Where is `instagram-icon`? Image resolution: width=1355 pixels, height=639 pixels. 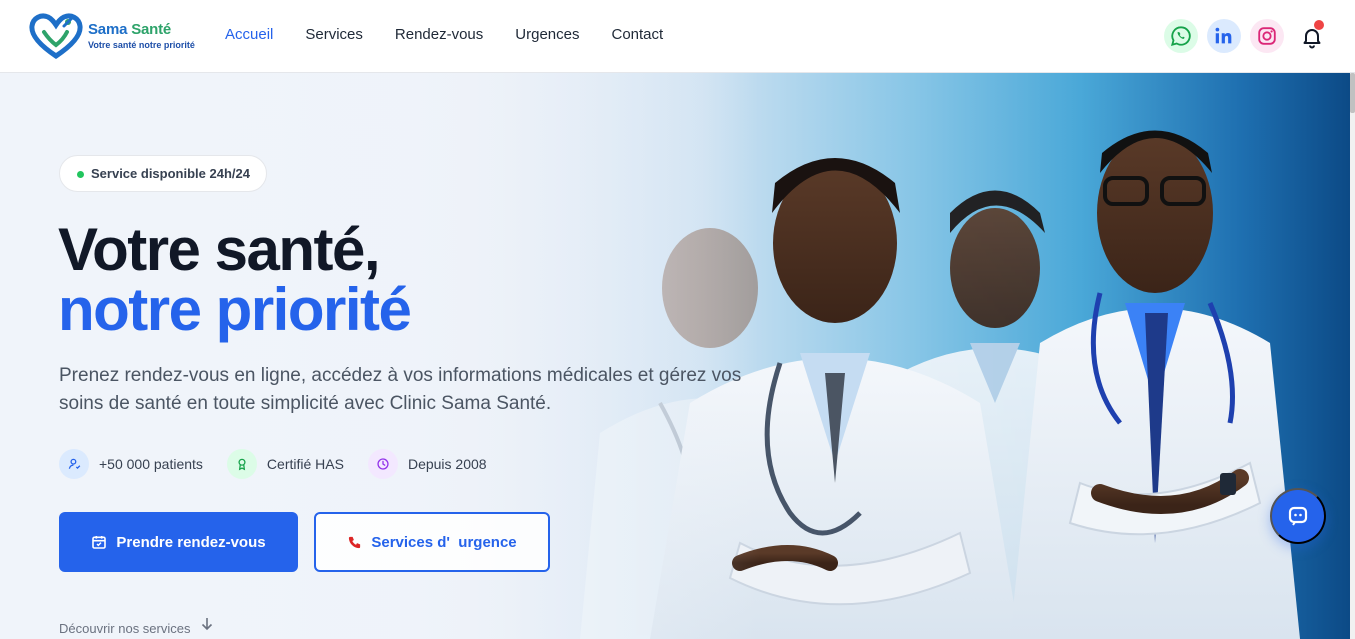
instagram-icon is located at coordinates (1267, 36).